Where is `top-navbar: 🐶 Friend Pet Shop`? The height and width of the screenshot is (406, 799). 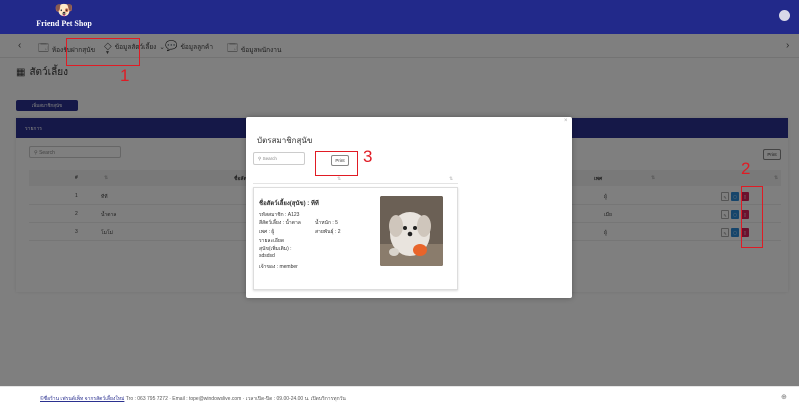
top-navbar: 🐶 Friend Pet Shop is located at coordinates (399, 17).